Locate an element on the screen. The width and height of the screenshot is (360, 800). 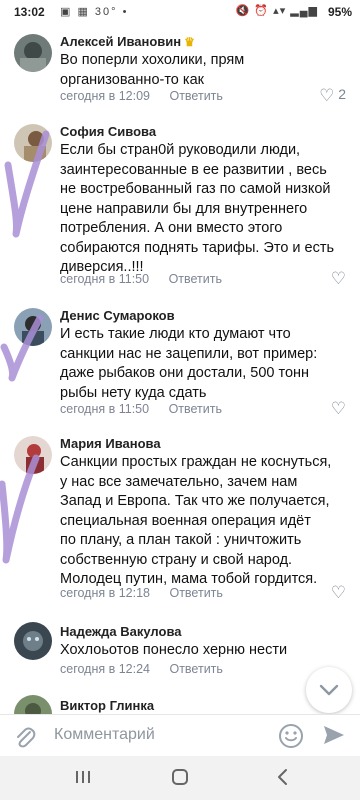
comment-time: сегодня в 12:24 is located at coordinates (105, 669).